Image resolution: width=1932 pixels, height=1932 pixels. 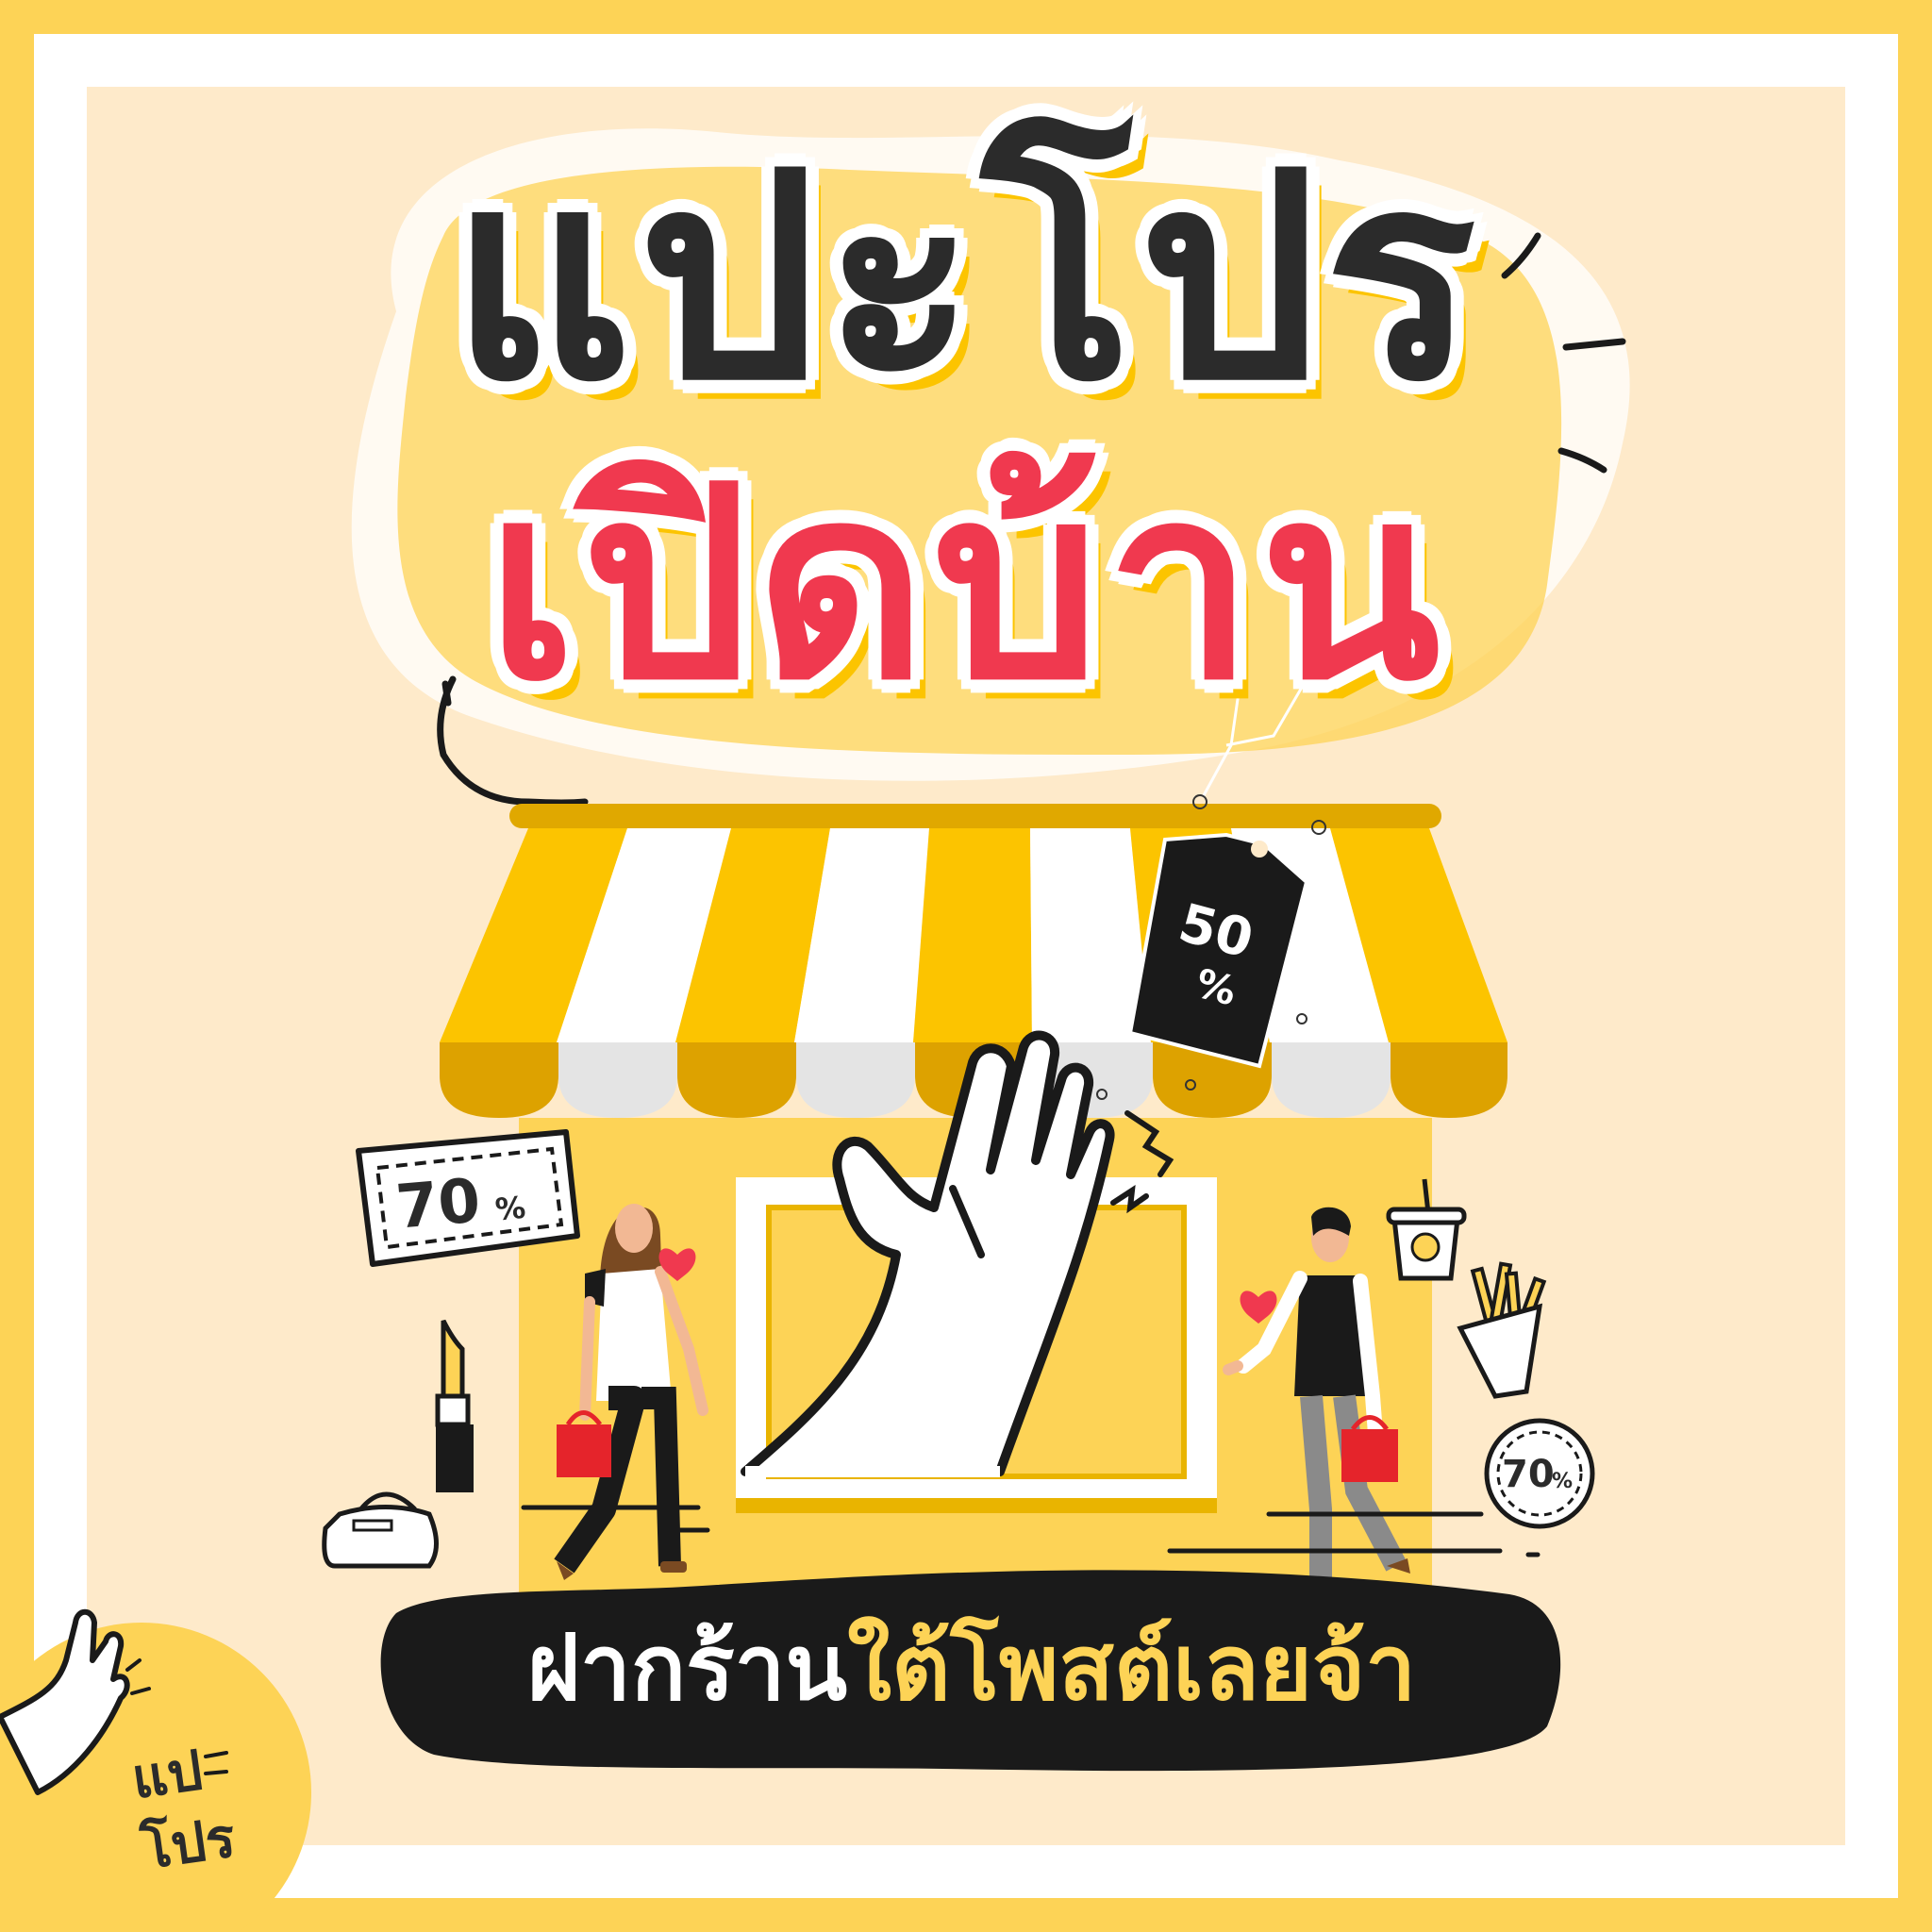 I want to click on call-to-action: ฝากร้านใต้โพสต์เลยจ้า, so click(x=972, y=1668).